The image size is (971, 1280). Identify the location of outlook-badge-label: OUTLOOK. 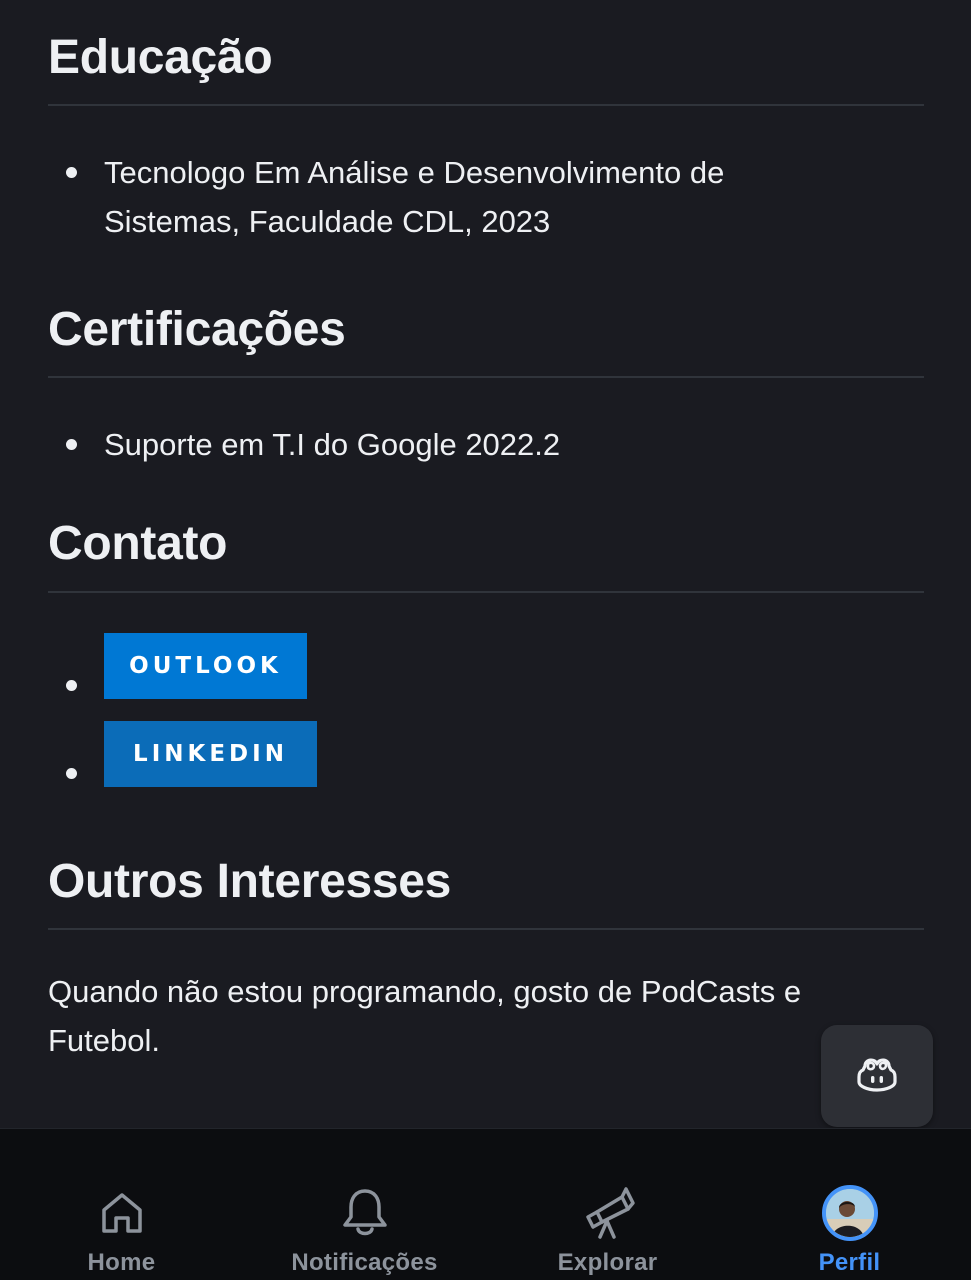
(205, 665).